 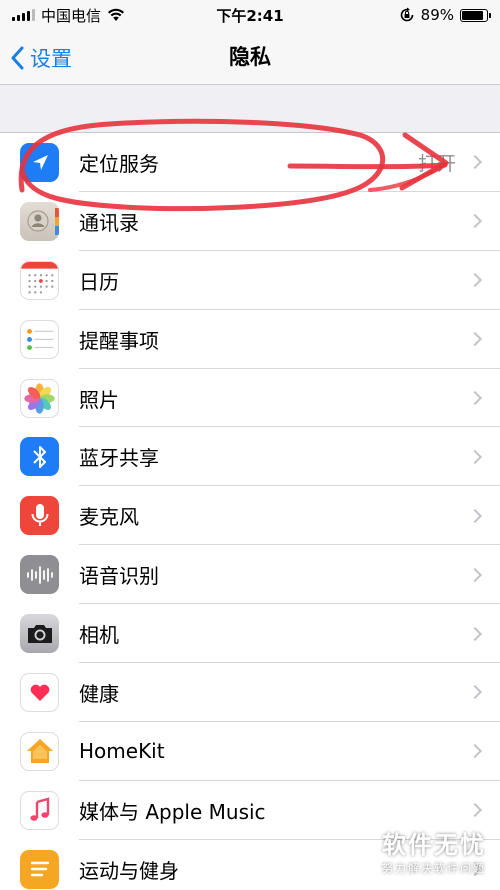 I want to click on back-button-label: 设置, so click(x=51, y=58).